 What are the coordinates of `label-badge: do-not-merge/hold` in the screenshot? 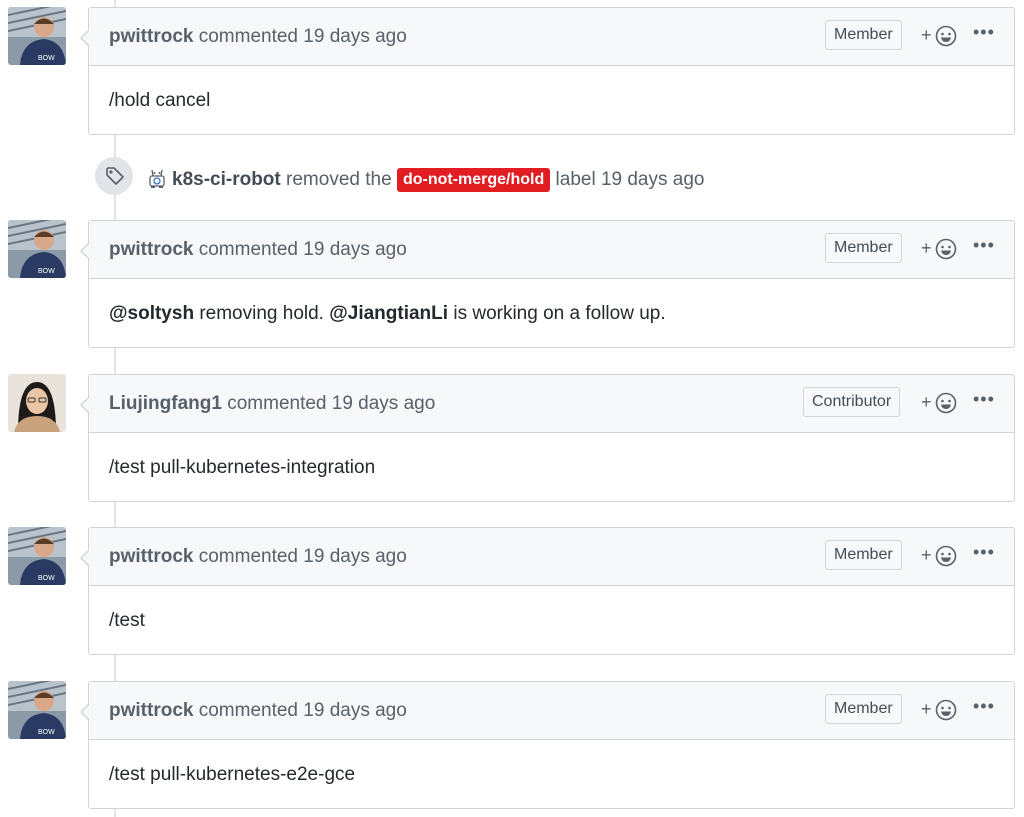 It's located at (473, 180).